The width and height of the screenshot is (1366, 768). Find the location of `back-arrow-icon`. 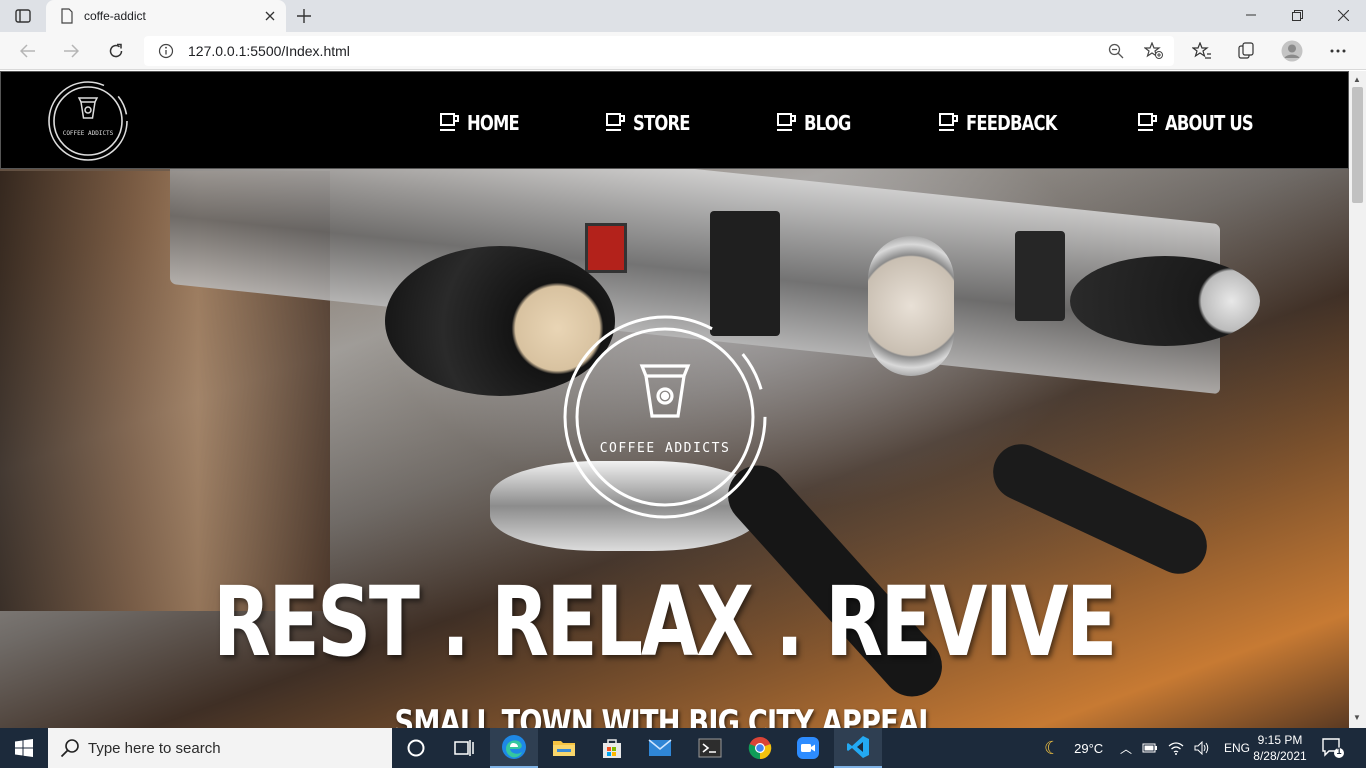

back-arrow-icon is located at coordinates (27, 51).